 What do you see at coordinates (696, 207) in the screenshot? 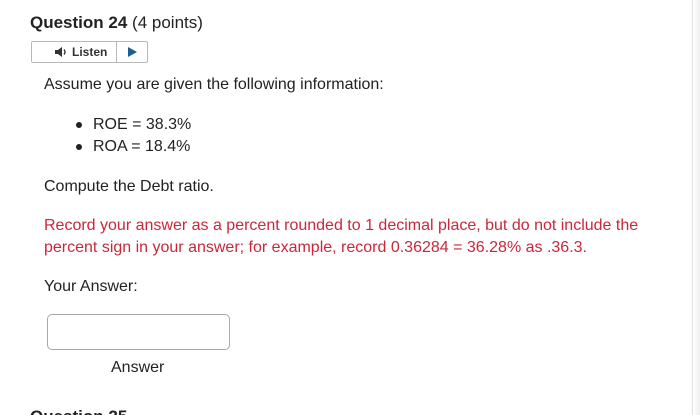
I see `scrollbar` at bounding box center [696, 207].